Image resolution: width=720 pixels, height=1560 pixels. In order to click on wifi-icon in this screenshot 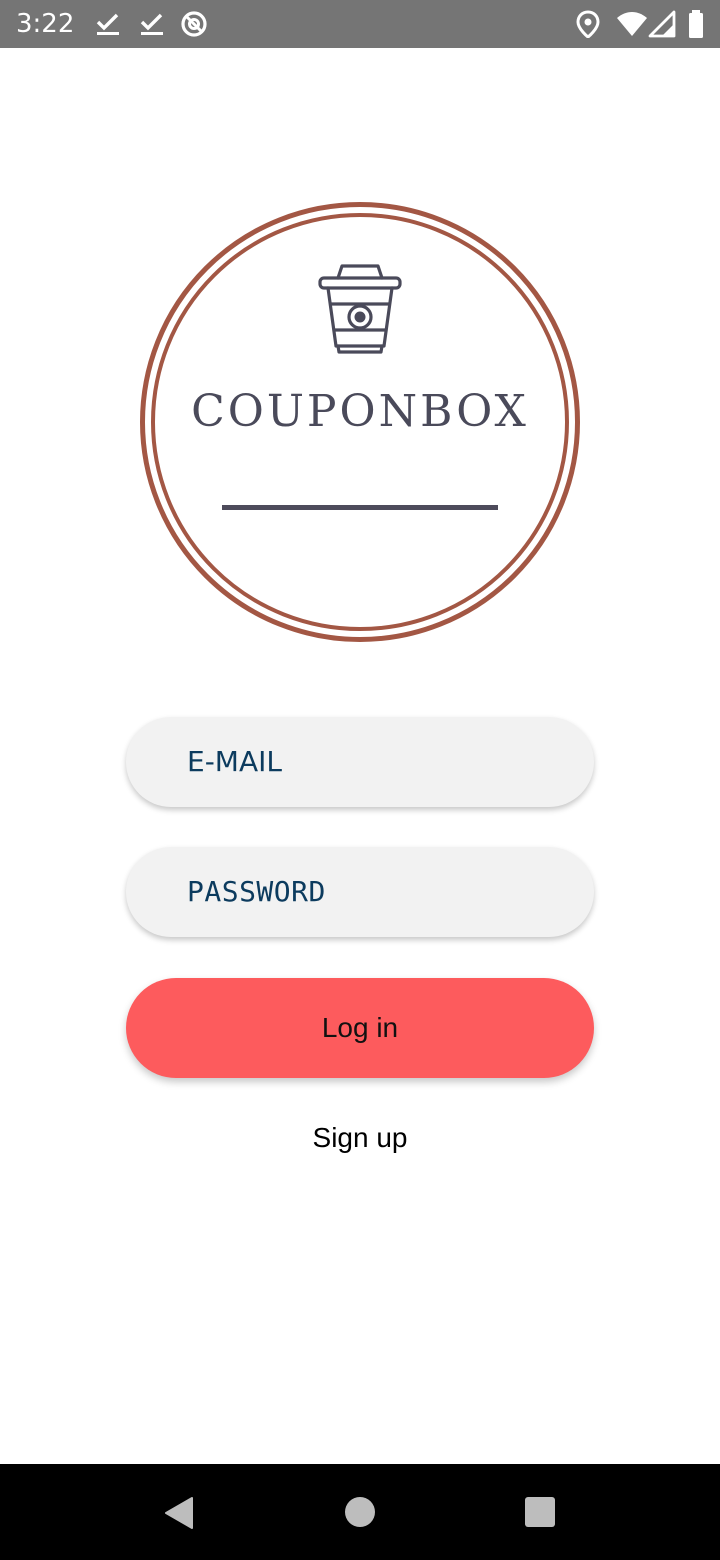, I will do `click(632, 24)`.